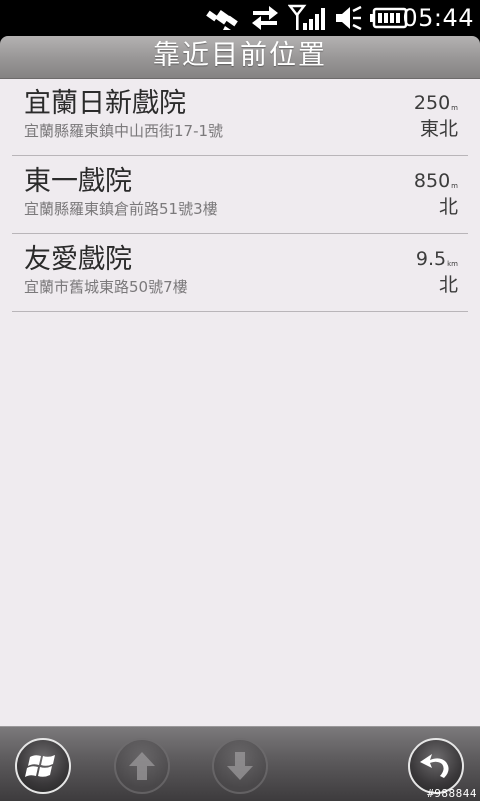 The width and height of the screenshot is (480, 801). I want to click on place-address: 宜蘭縣羅東鎮倉前路51號3樓, so click(121, 209).